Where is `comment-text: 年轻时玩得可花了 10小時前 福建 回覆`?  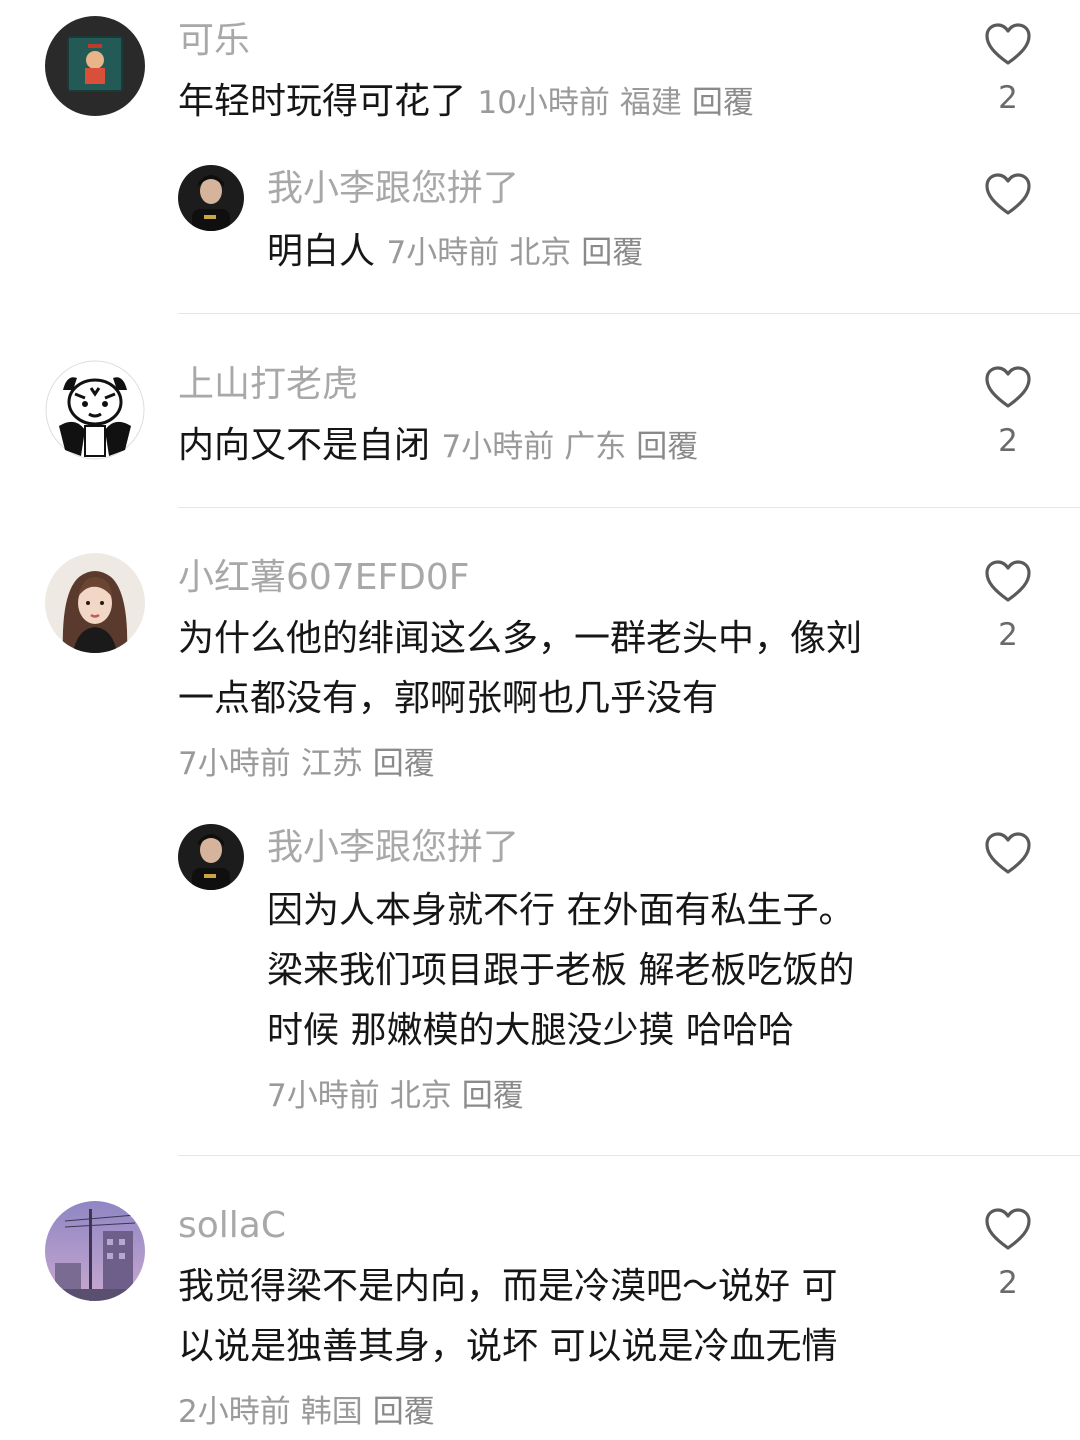 comment-text: 年轻时玩得可花了 10小時前 福建 回覆 is located at coordinates (558, 102).